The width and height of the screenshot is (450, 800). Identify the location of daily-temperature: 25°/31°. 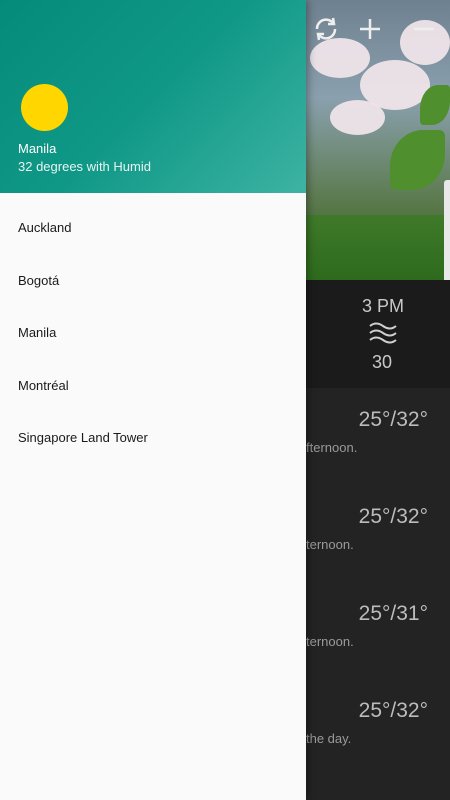
(393, 613).